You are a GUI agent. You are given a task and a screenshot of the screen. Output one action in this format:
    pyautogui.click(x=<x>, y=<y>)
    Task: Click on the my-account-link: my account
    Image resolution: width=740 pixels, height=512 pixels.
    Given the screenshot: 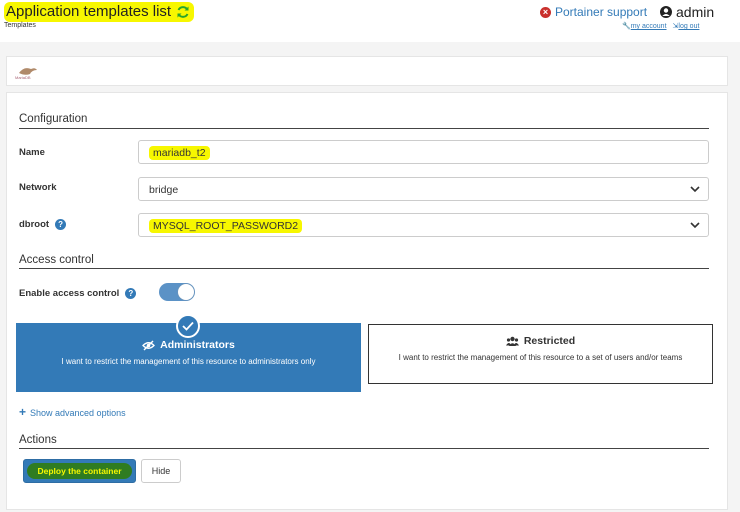 What is the action you would take?
    pyautogui.click(x=649, y=26)
    